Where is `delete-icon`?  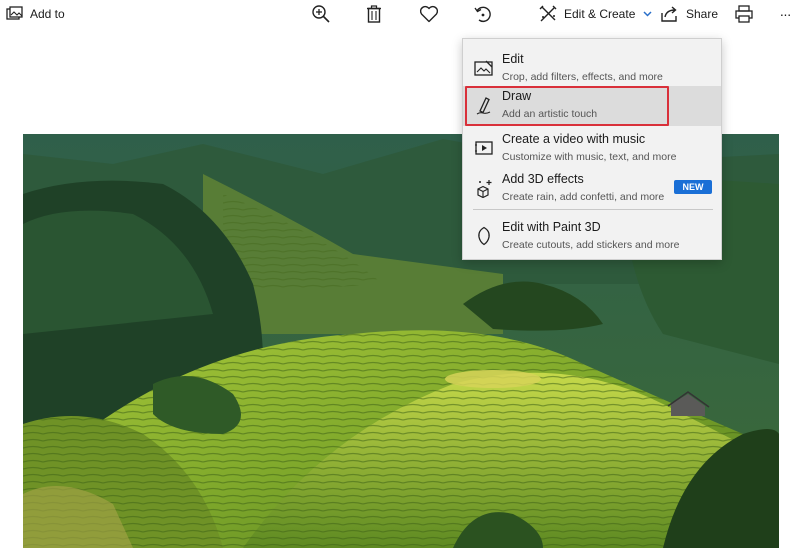
delete-icon is located at coordinates (374, 14).